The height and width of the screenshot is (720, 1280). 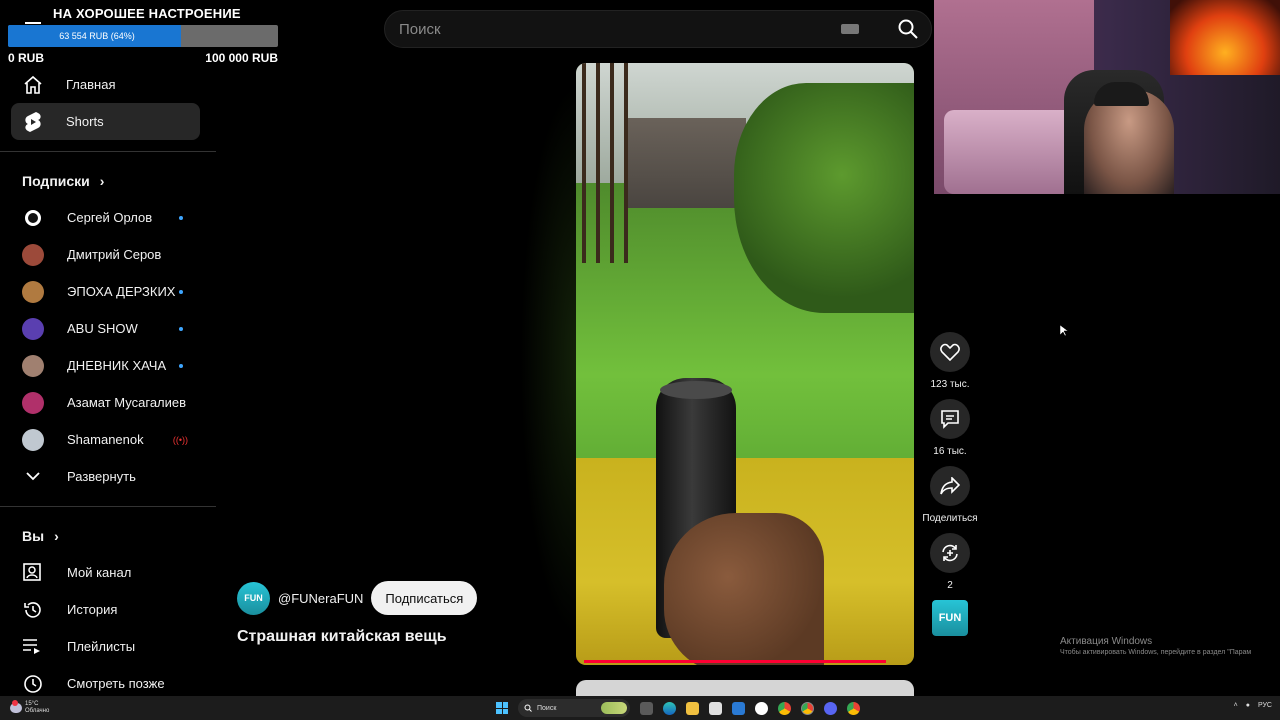 I want to click on sidebar-item-label: Shorts, so click(x=85, y=121).